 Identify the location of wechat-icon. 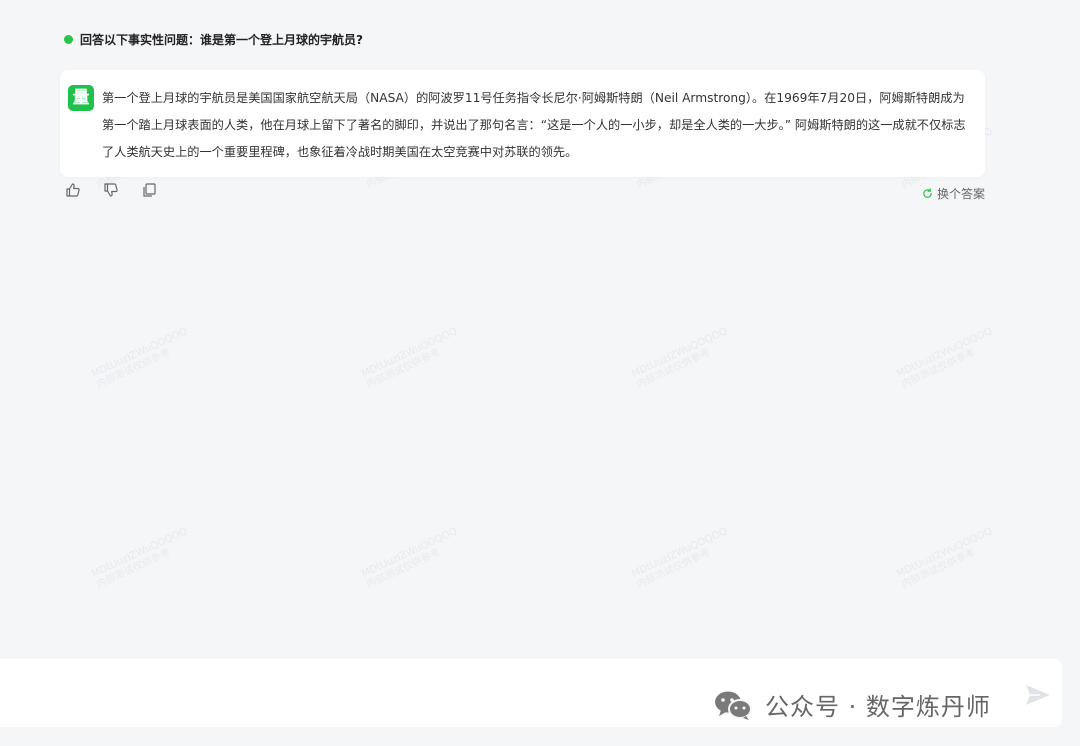
(733, 705).